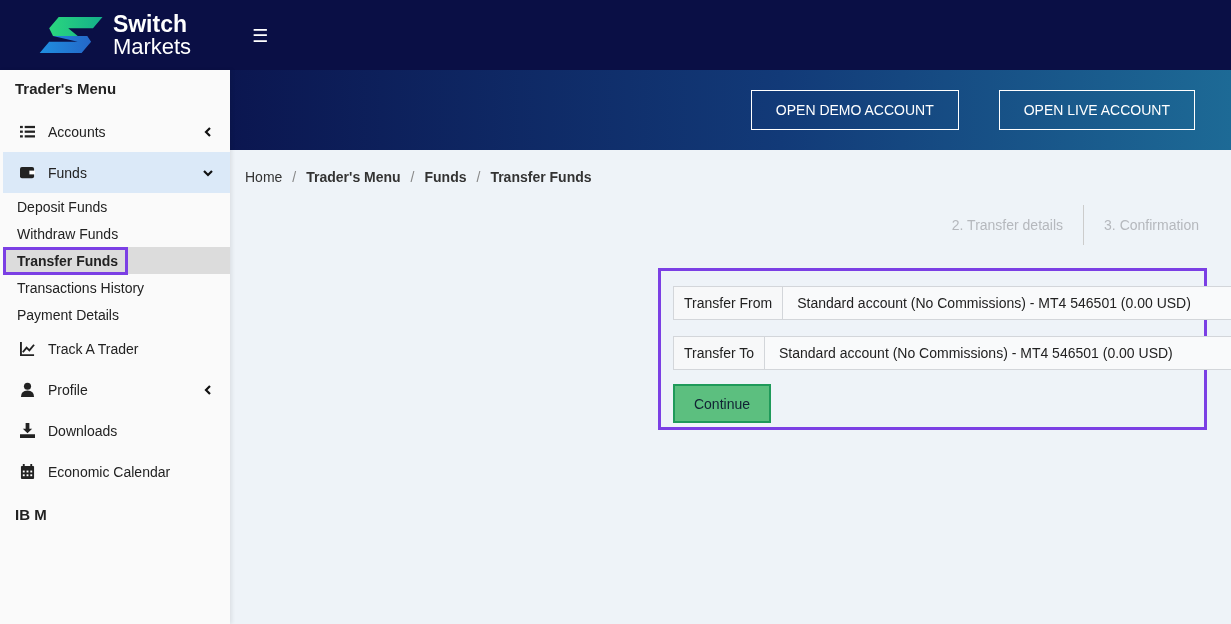  I want to click on submenu-item: Payment Details, so click(66, 314).